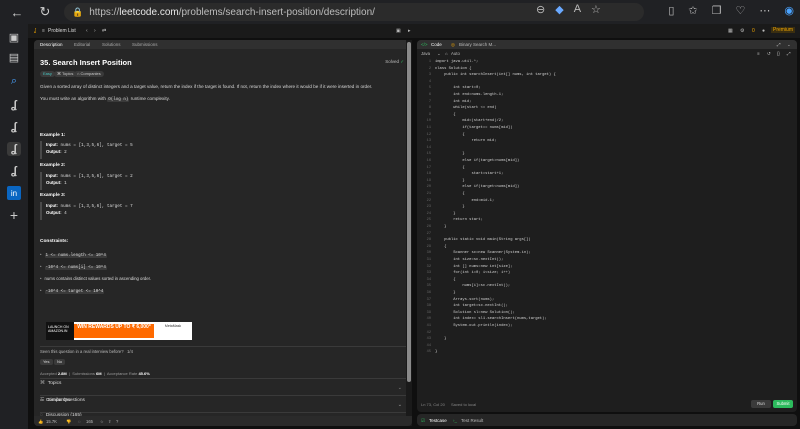 The height and width of the screenshot is (429, 800). I want to click on reset-icon: ↺, so click(769, 54).